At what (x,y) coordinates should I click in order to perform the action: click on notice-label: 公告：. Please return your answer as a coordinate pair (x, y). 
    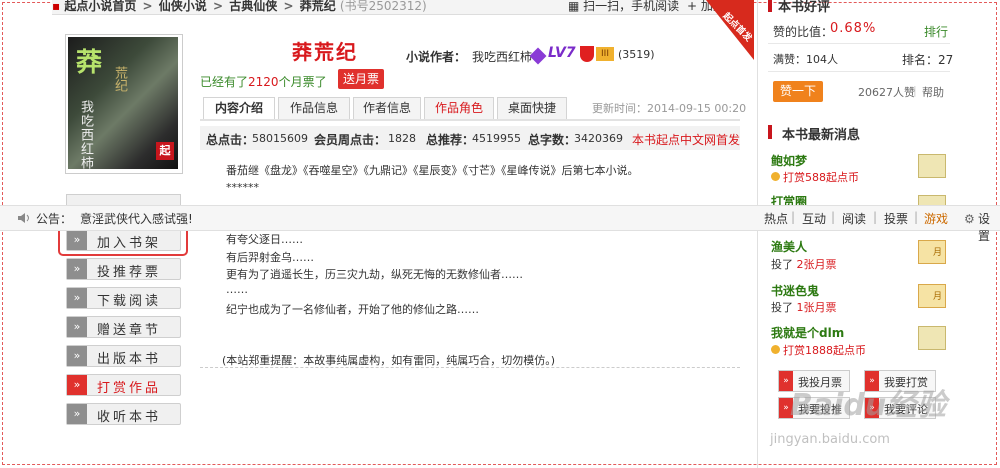
    Looking at the image, I should click on (54, 219).